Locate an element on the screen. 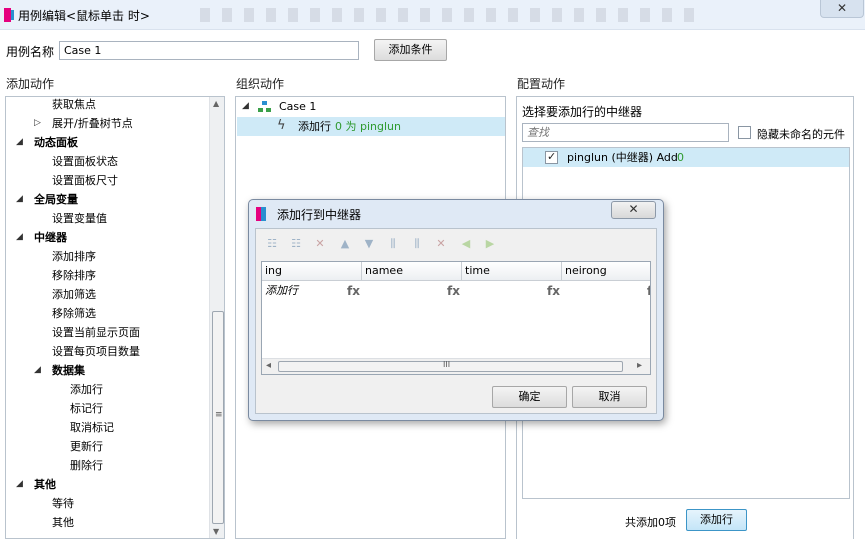 The image size is (865, 539). tree-action-item: 设置变量值 is located at coordinates (79, 218).